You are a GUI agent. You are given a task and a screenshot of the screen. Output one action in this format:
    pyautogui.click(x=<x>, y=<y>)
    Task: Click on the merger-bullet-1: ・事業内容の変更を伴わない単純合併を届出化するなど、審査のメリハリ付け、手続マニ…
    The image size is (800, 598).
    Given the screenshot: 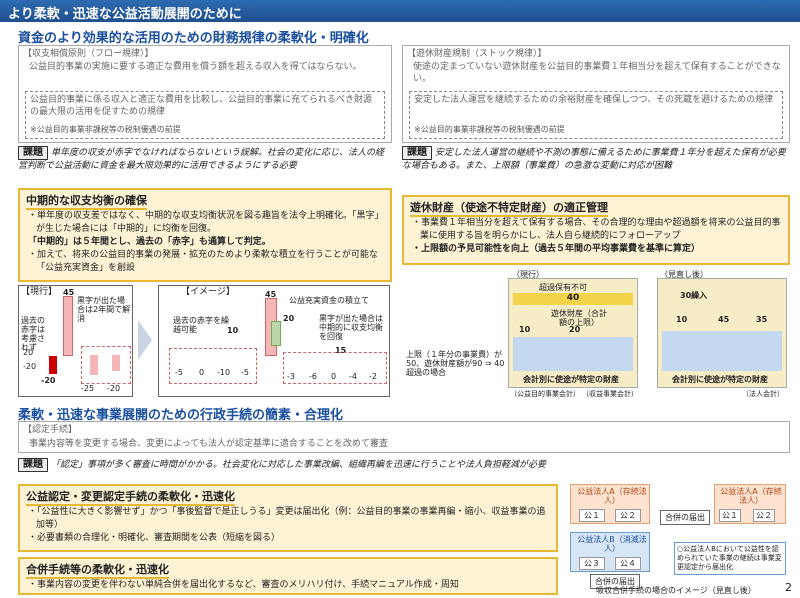 What is the action you would take?
    pyautogui.click(x=243, y=585)
    